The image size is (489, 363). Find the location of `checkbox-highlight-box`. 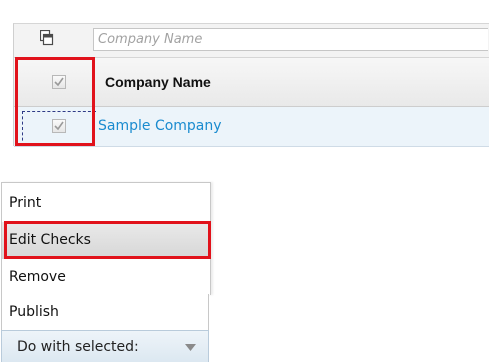

checkbox-highlight-box is located at coordinates (55, 101).